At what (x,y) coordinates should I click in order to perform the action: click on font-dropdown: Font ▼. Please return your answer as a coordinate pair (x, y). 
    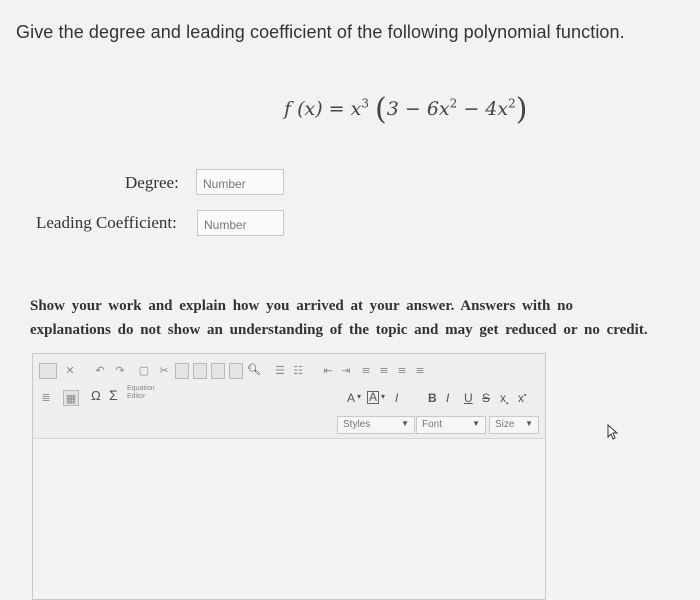
    Looking at the image, I should click on (451, 425).